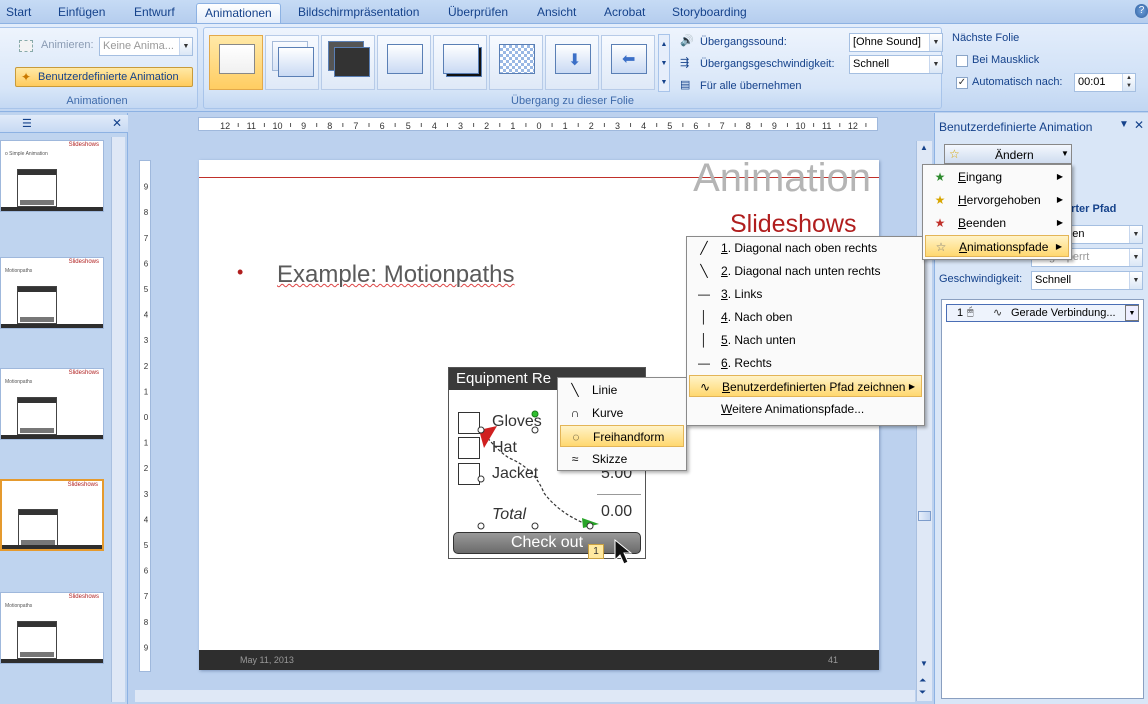 The height and width of the screenshot is (704, 1148). Describe the element at coordinates (572, 62) in the screenshot. I see `transition-wipe-down: ⬇` at that location.